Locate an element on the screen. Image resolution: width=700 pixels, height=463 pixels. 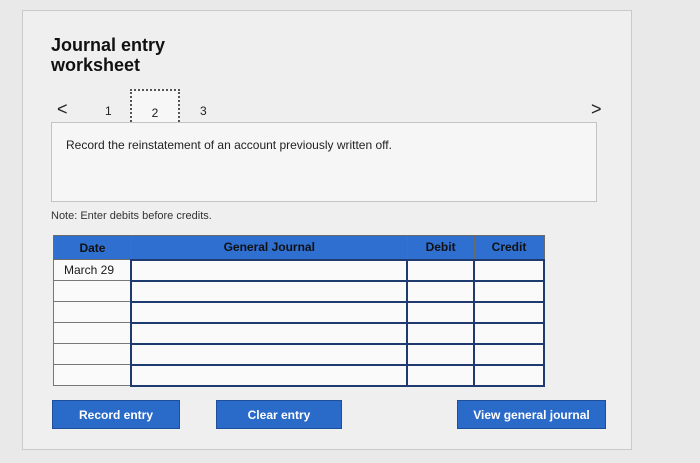
view-general-journal-button: View general journal is located at coordinates (531, 414).